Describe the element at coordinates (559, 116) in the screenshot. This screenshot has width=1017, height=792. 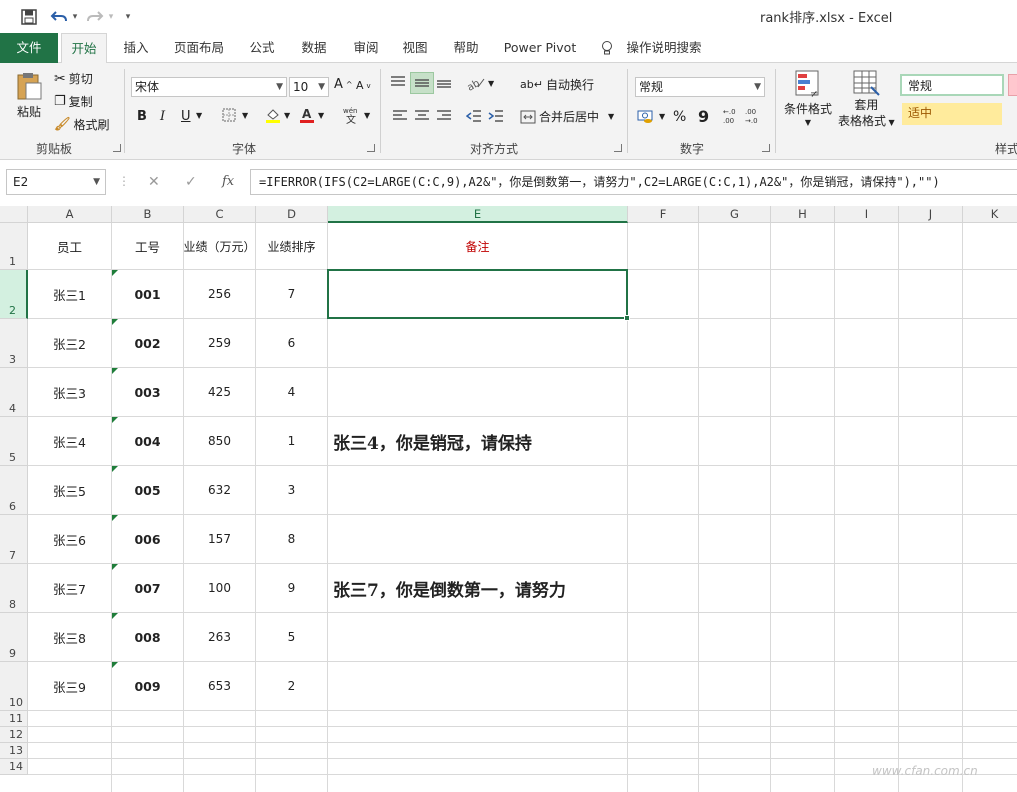
I see `merge-center-button: 合并后居中` at that location.